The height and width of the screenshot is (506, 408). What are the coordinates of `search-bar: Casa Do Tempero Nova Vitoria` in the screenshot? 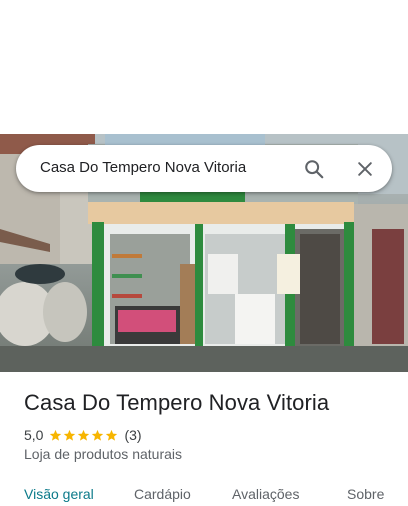 It's located at (204, 168).